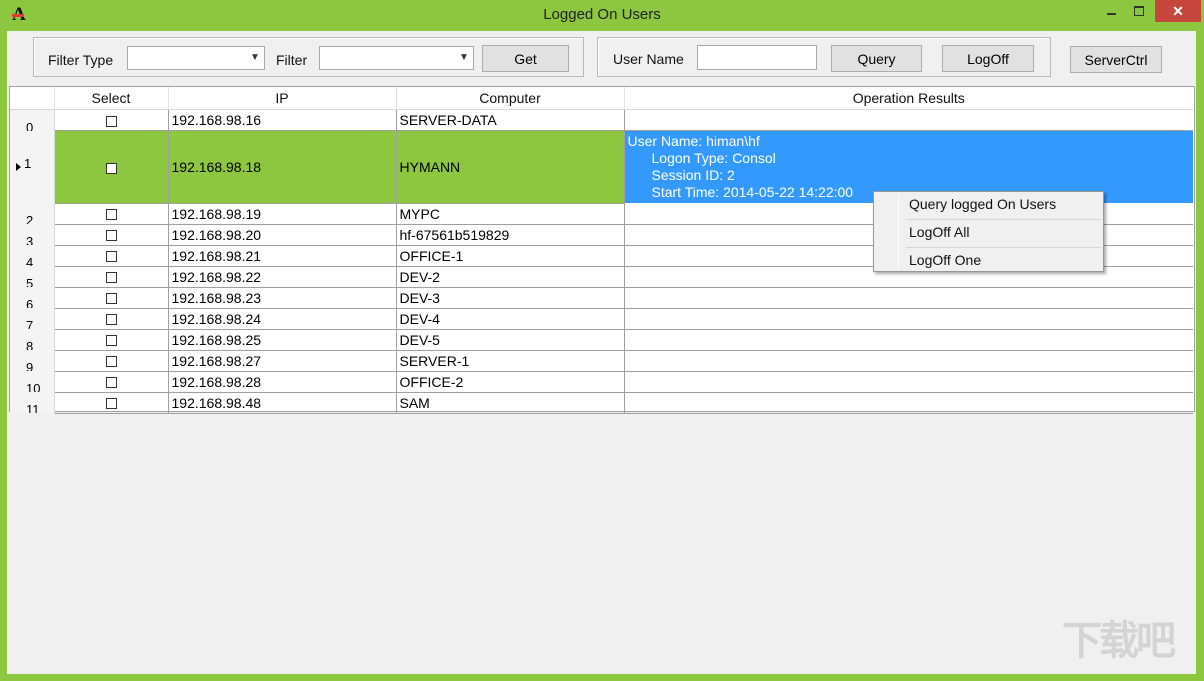  Describe the element at coordinates (282, 277) in the screenshot. I see `ip-cell: 192.168.98.22` at that location.